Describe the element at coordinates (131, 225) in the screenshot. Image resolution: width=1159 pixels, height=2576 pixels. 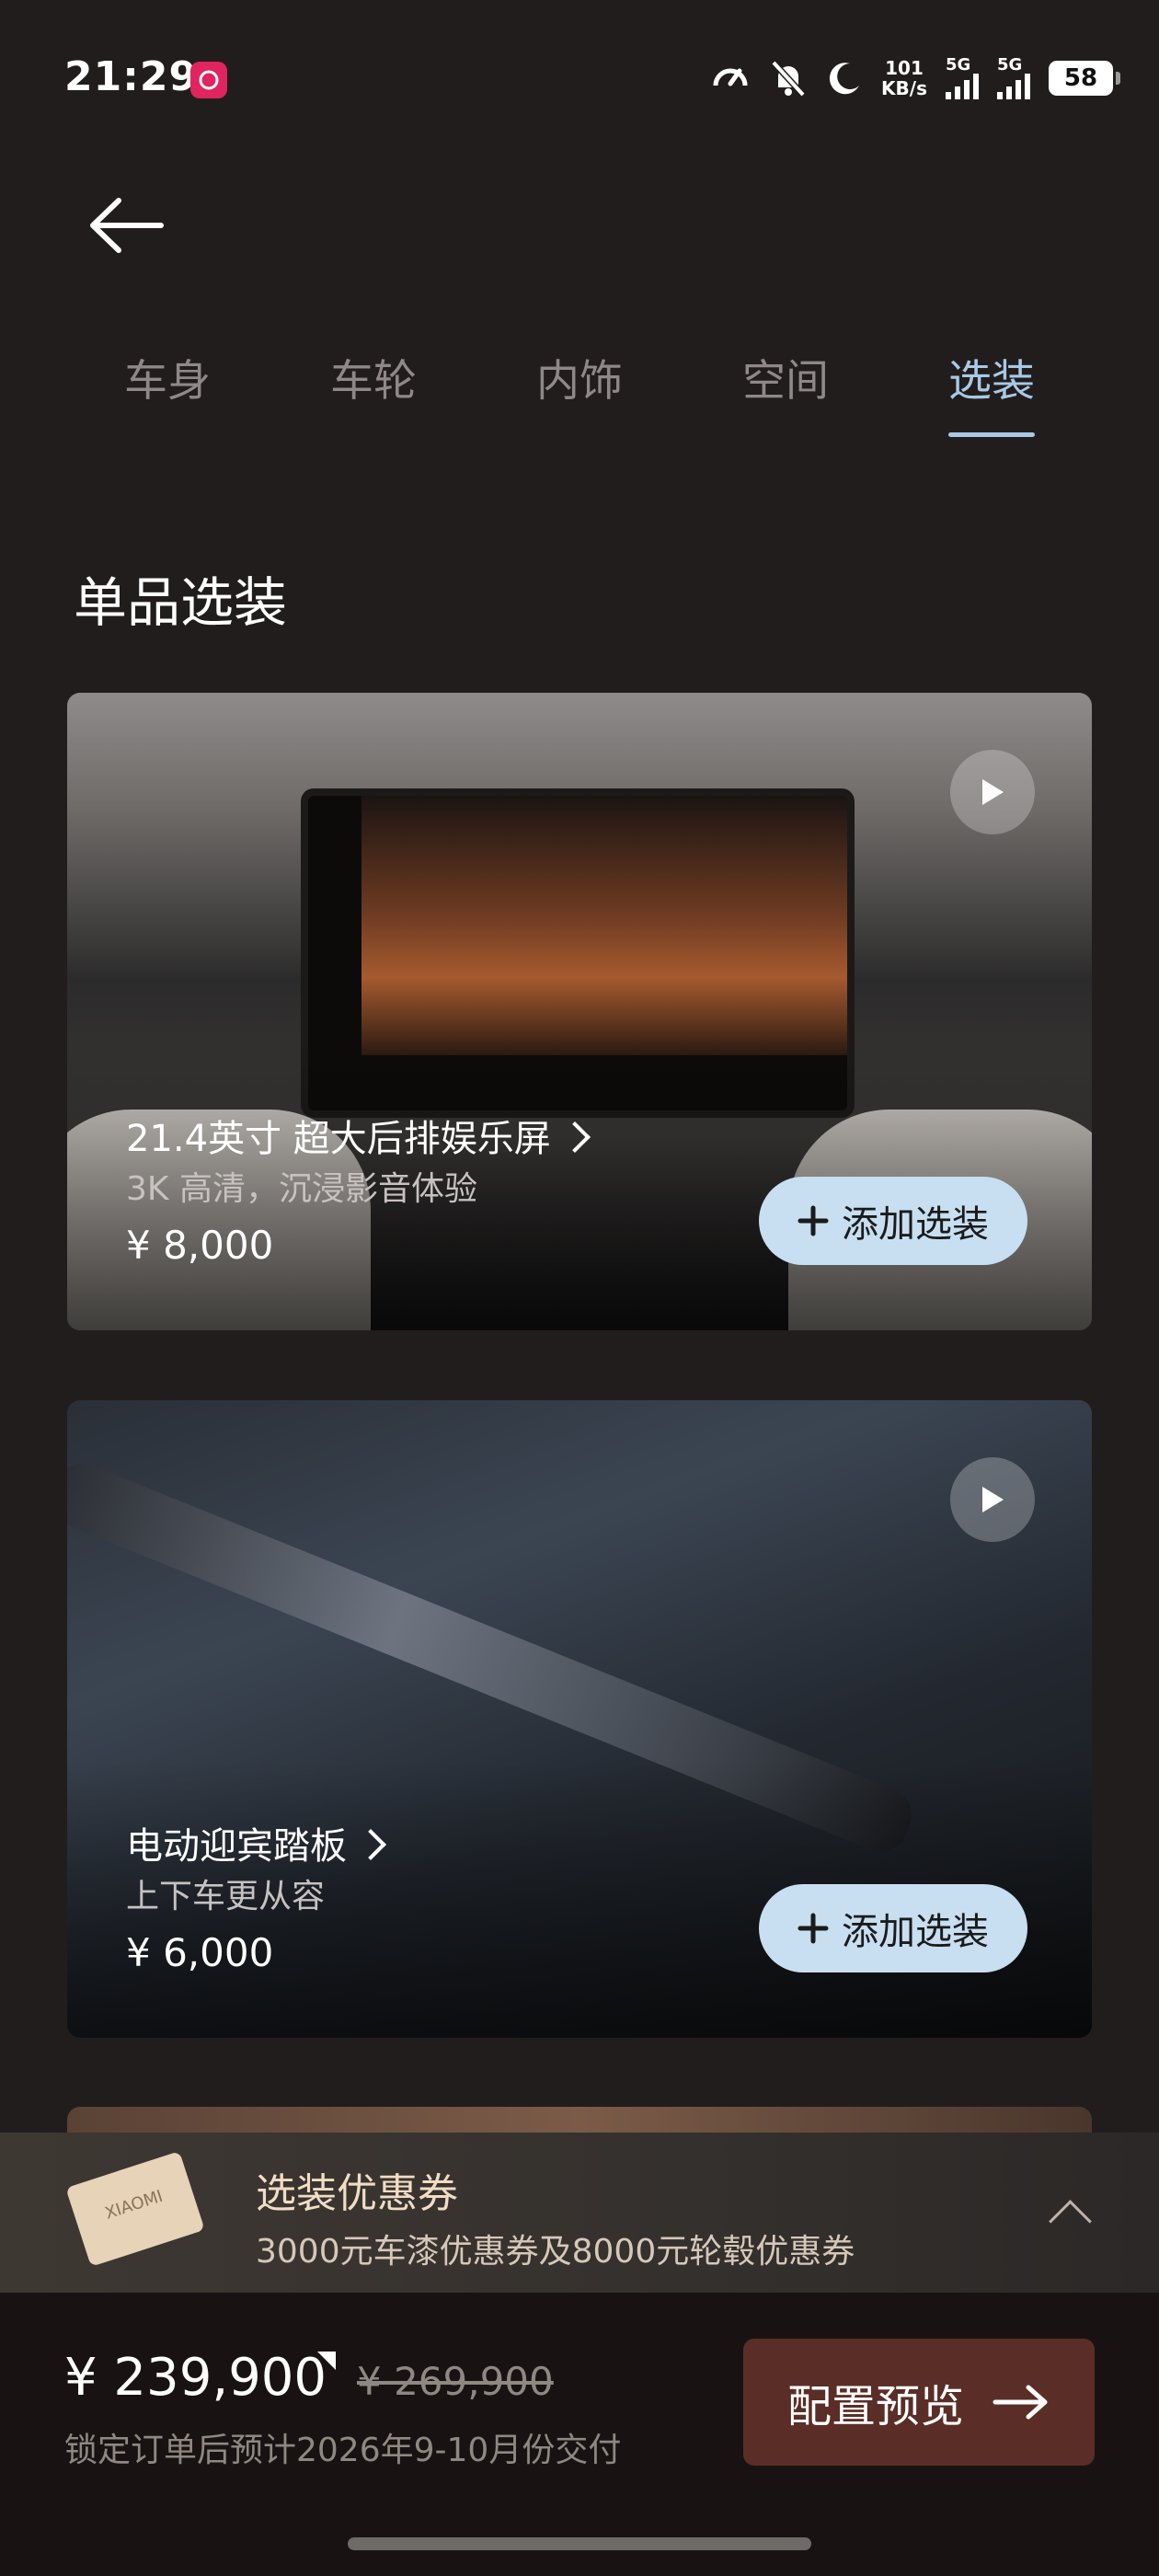
I see `back-arrow-icon` at that location.